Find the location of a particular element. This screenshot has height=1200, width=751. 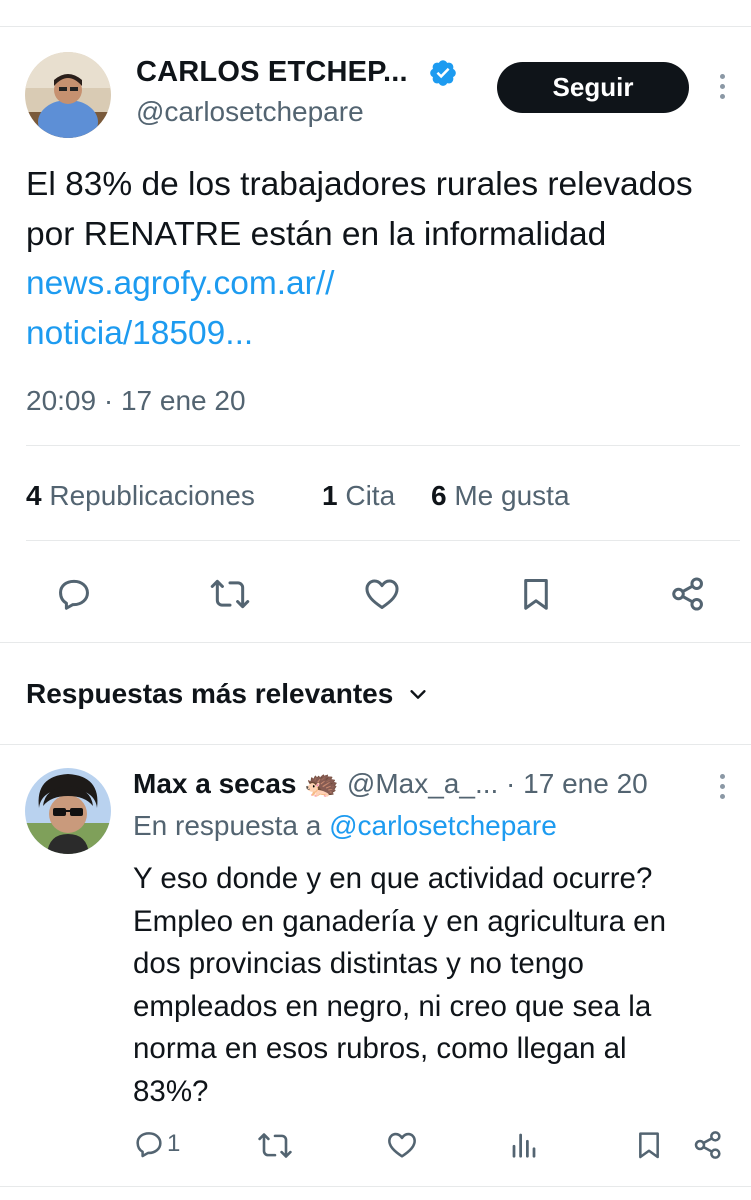

quotes-count: 1 is located at coordinates (330, 495).